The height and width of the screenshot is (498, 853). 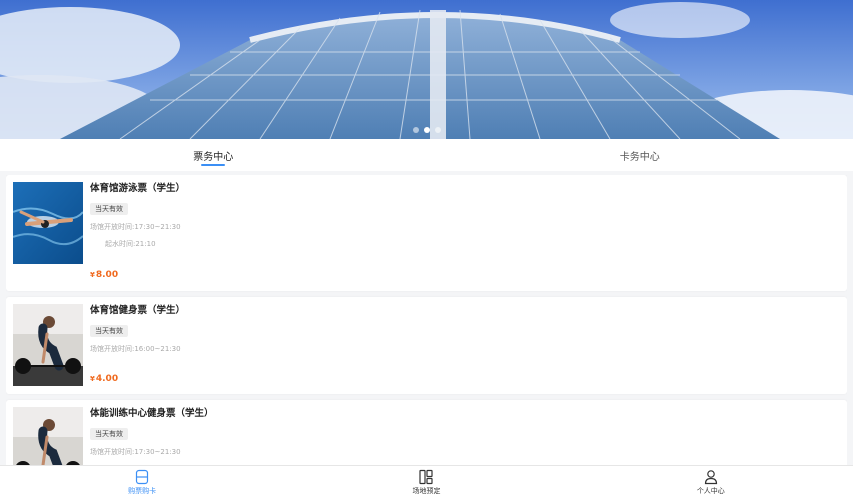 What do you see at coordinates (138, 188) in the screenshot?
I see `ticket-title: 体育馆游泳票（学生）` at bounding box center [138, 188].